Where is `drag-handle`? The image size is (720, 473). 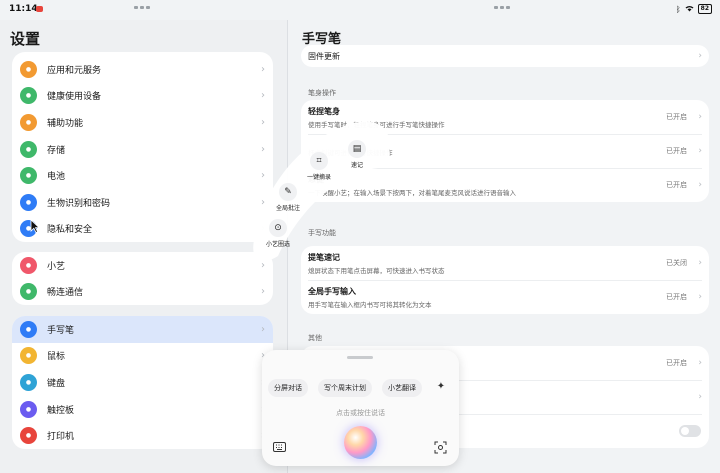 drag-handle is located at coordinates (360, 357).